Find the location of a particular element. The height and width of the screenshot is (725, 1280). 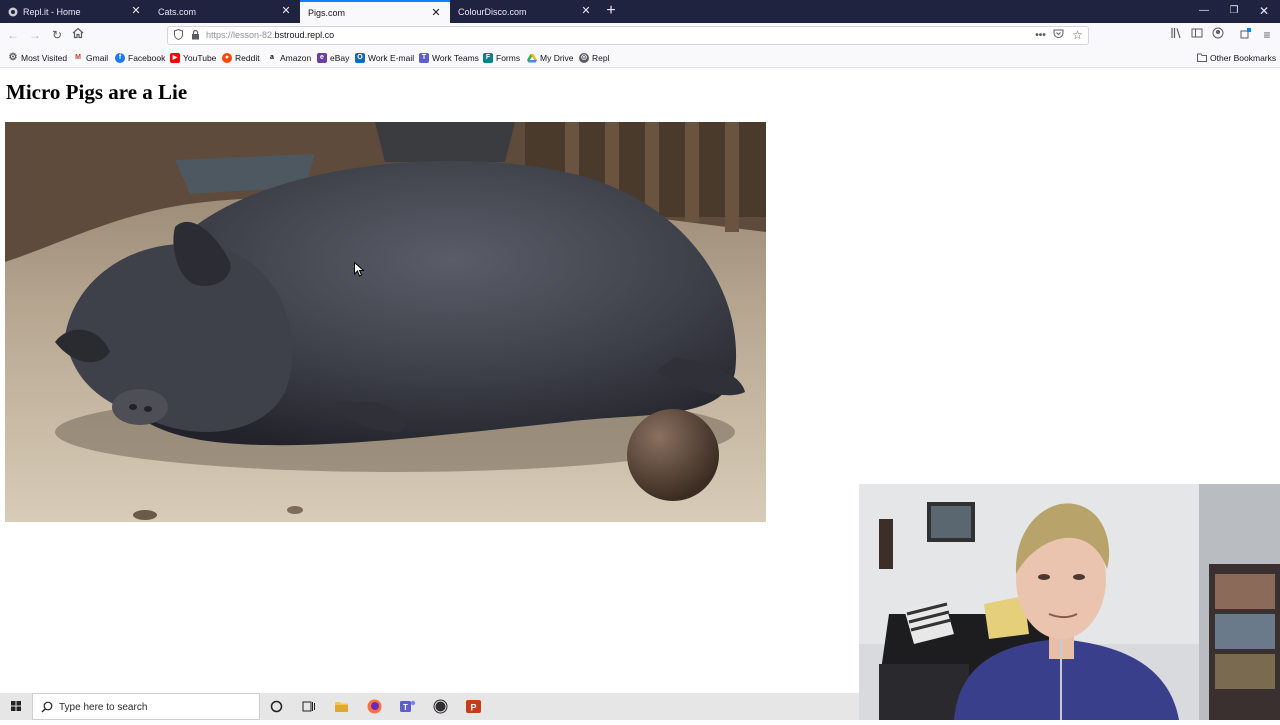

search-icon is located at coordinates (47, 707).